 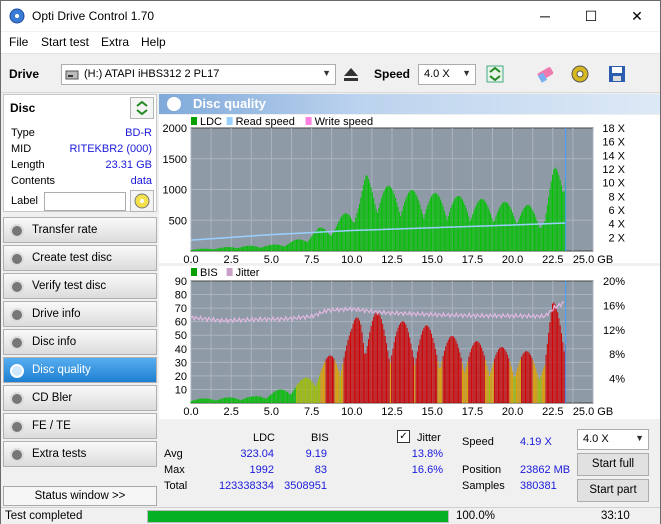 What do you see at coordinates (483, 486) in the screenshot?
I see `samples-label: Samples` at bounding box center [483, 486].